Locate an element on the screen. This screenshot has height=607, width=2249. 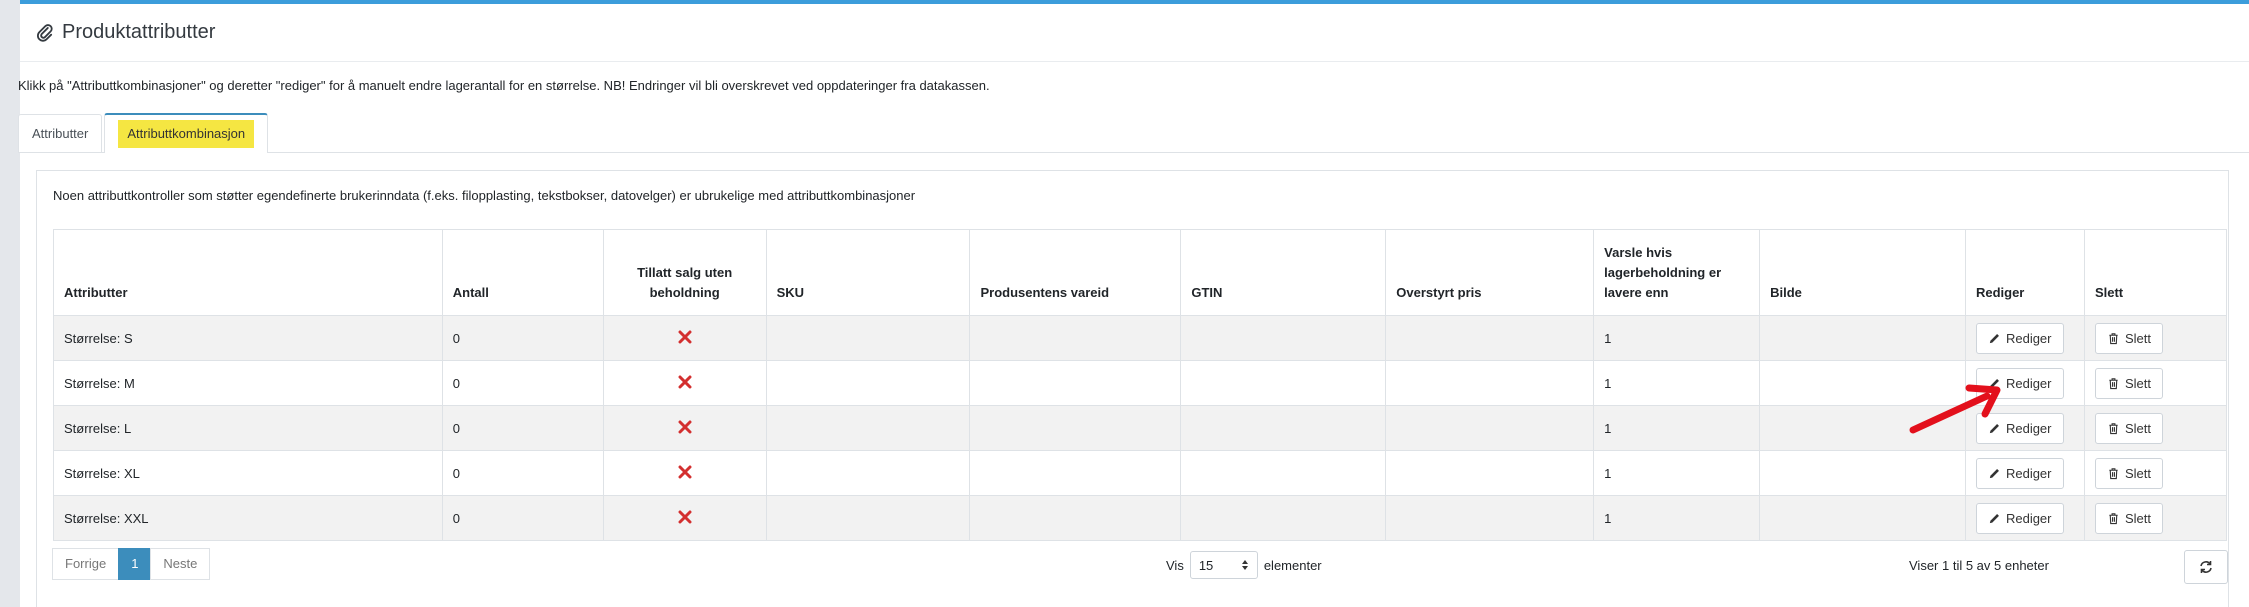
pagination-prev: Forrige is located at coordinates (86, 564).